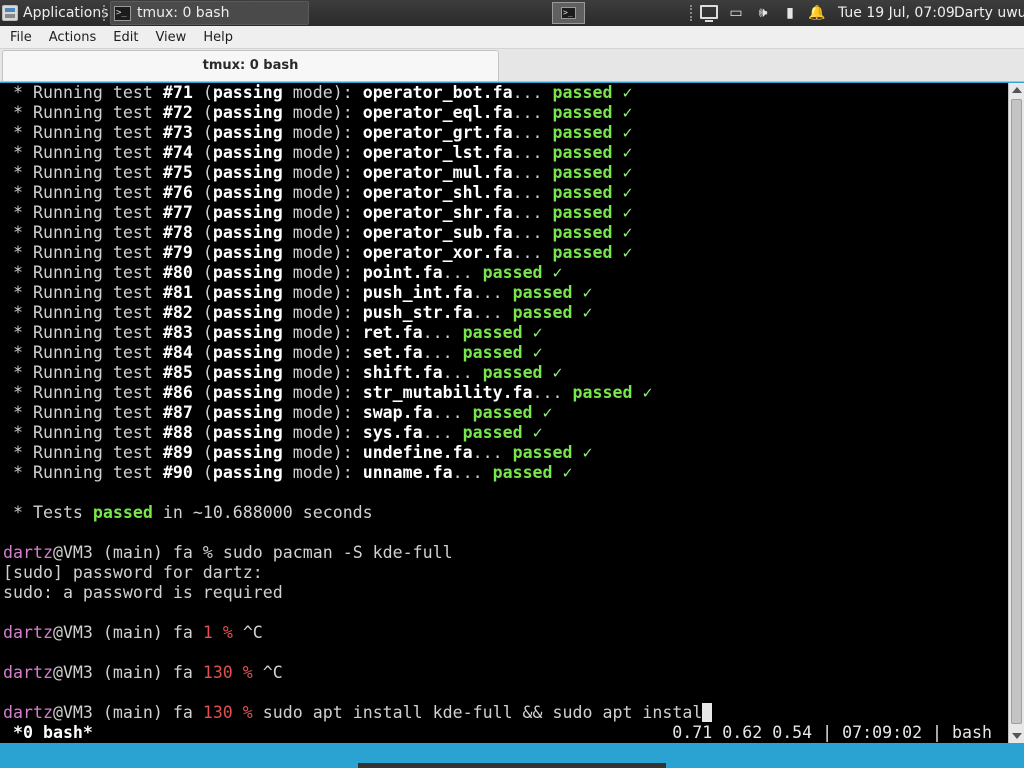  I want to click on test-number: #87, so click(177, 412).